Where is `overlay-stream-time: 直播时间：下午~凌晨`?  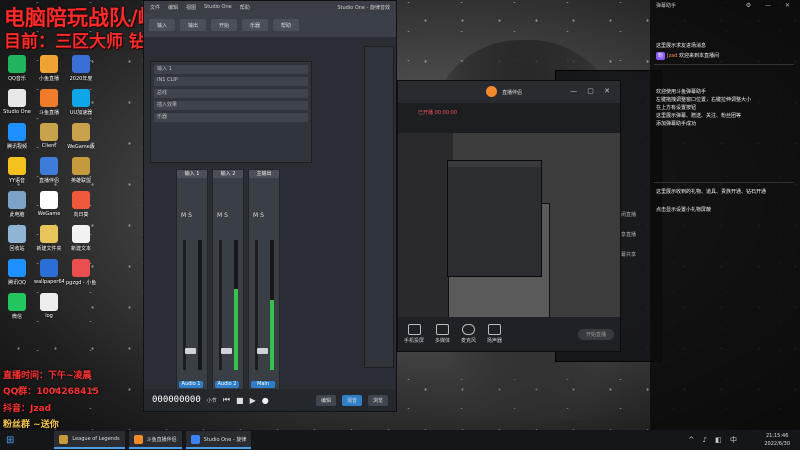
overlay-stream-time: 直播时间：下午~凌晨 is located at coordinates (47, 376).